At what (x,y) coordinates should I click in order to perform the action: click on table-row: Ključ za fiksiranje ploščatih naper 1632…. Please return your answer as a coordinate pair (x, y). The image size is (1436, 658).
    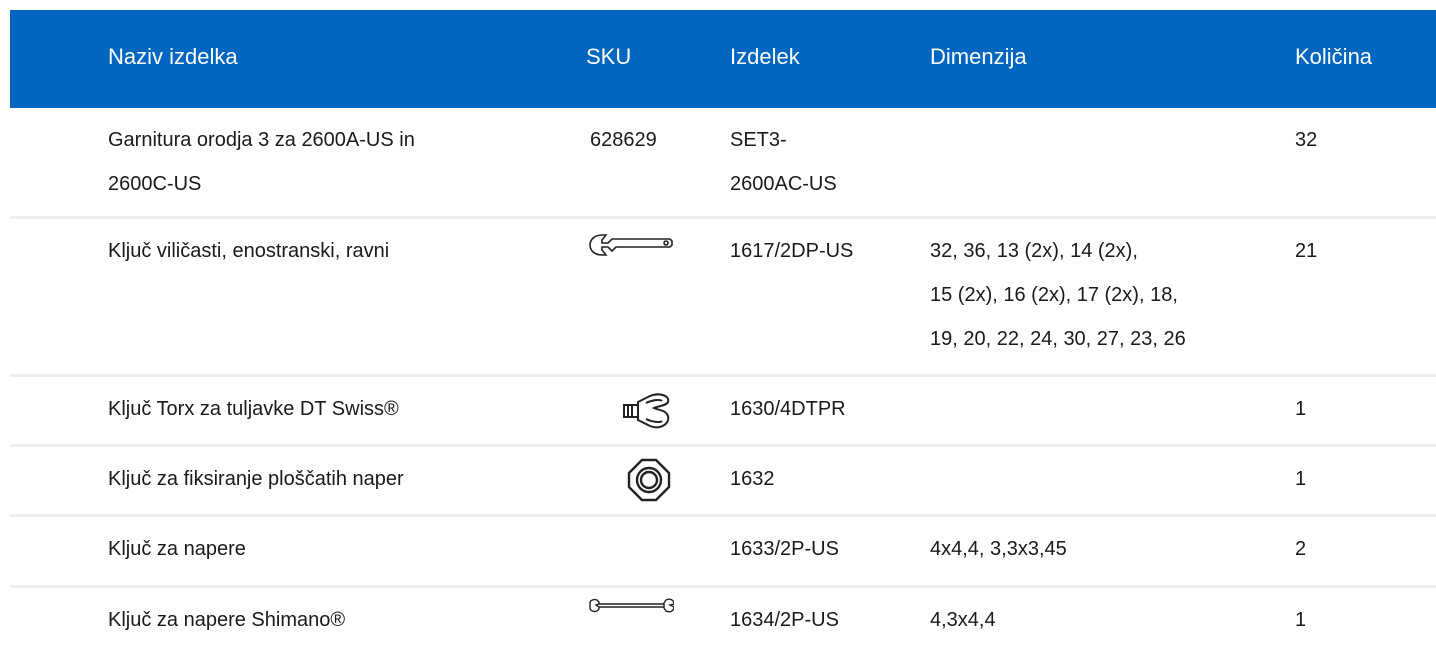
    Looking at the image, I should click on (723, 482).